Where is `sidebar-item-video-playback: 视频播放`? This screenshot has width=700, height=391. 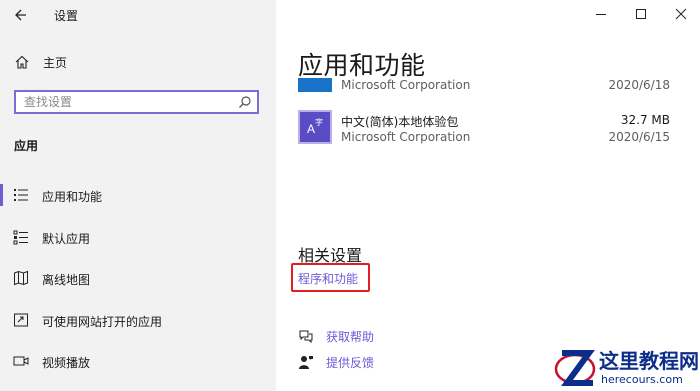 sidebar-item-video-playback: 视频播放 is located at coordinates (138, 361).